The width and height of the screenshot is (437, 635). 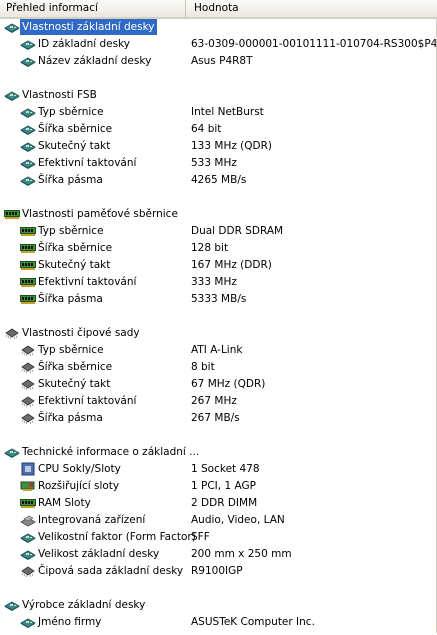 I want to click on property-row: Rozšiřující sloty 1 PCI, 1 AGP, so click(x=218, y=486).